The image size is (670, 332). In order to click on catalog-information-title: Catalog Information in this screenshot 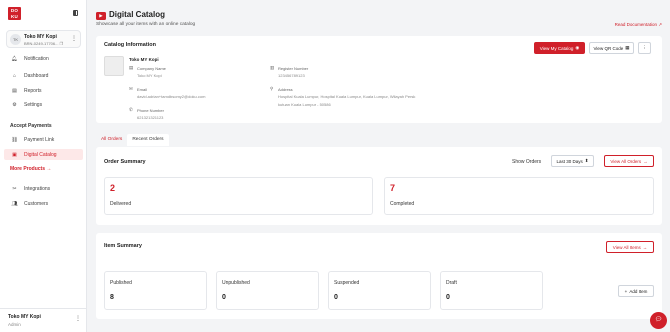, I will do `click(130, 45)`.